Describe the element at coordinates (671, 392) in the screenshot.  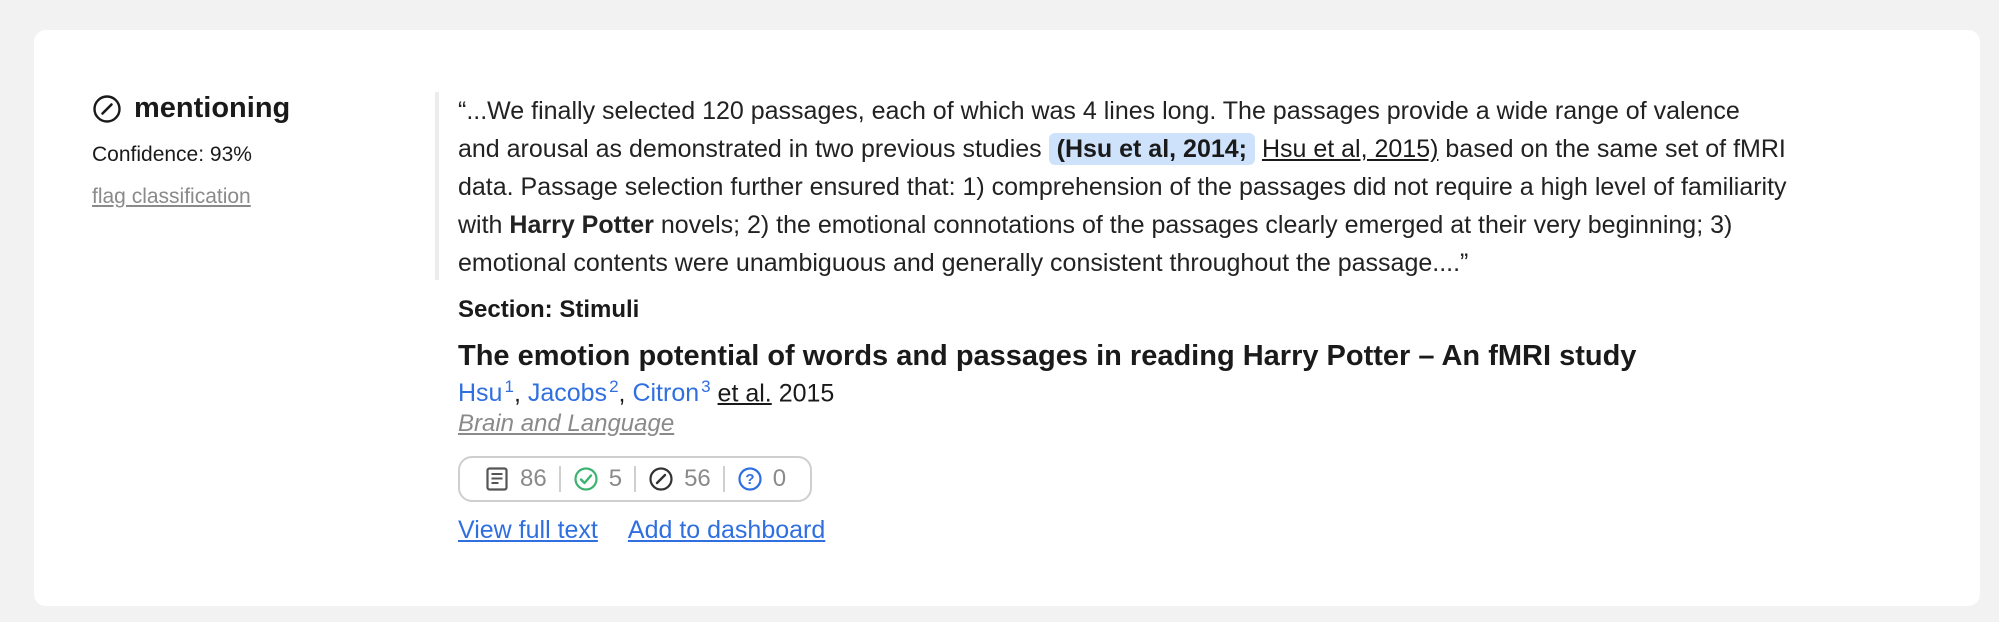
I see `author-link: Citron 3` at that location.